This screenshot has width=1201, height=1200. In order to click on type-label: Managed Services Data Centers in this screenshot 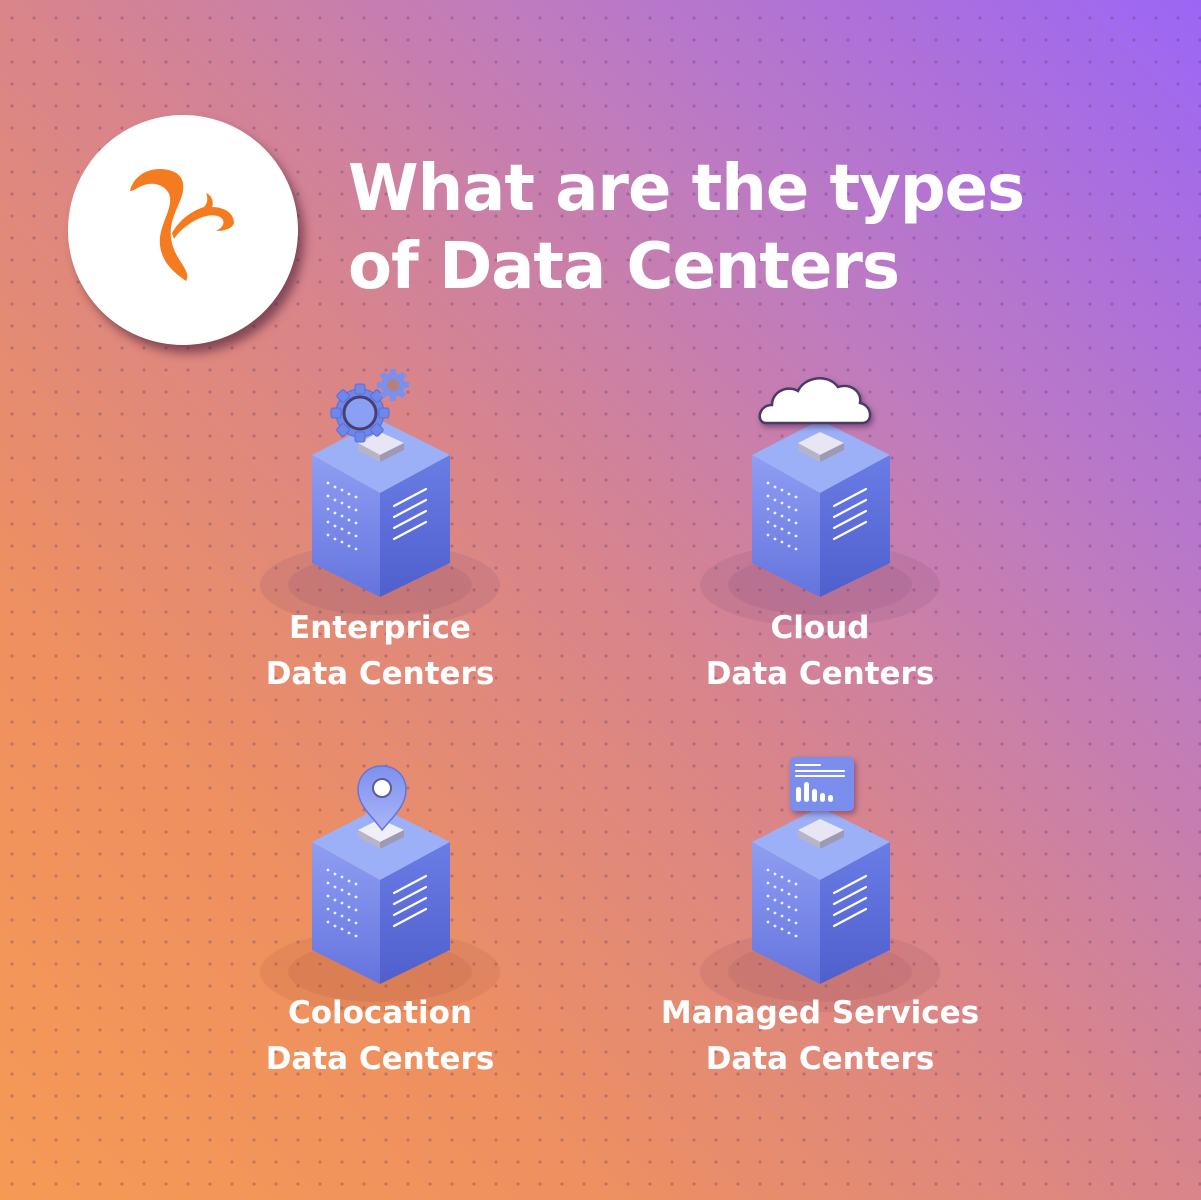, I will do `click(820, 1036)`.